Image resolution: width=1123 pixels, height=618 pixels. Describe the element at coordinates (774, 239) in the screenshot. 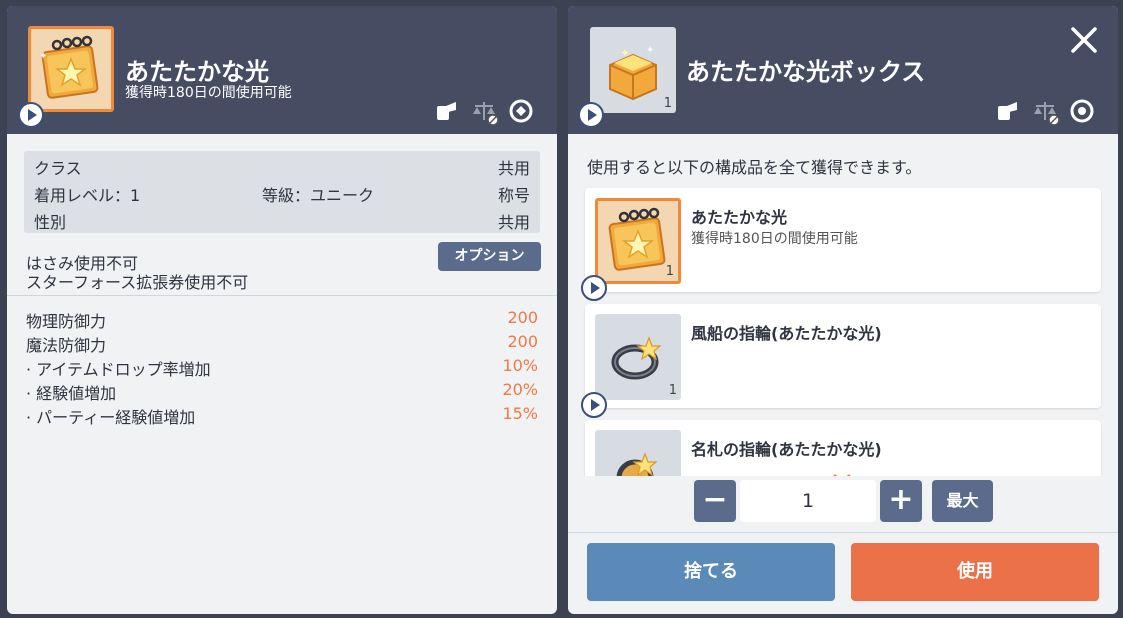

I see `item-sub: 獲得時180日の間使用可能` at that location.